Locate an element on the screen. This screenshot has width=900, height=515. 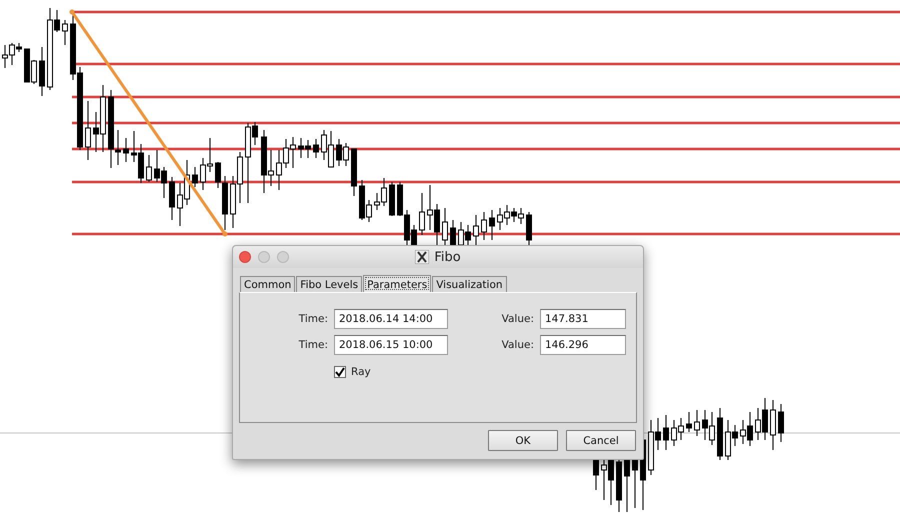
time-field: 2018.06.15 10:00 is located at coordinates (391, 345).